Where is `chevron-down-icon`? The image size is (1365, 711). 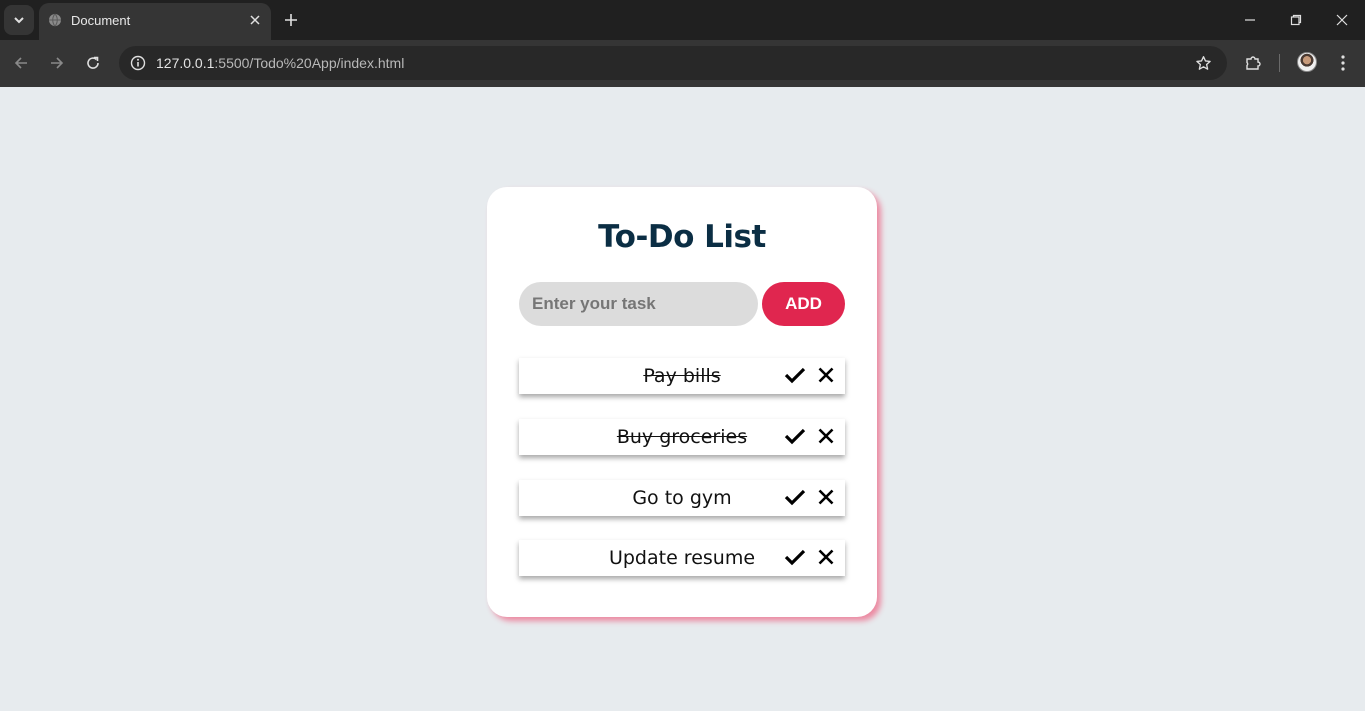
chevron-down-icon is located at coordinates (19, 20).